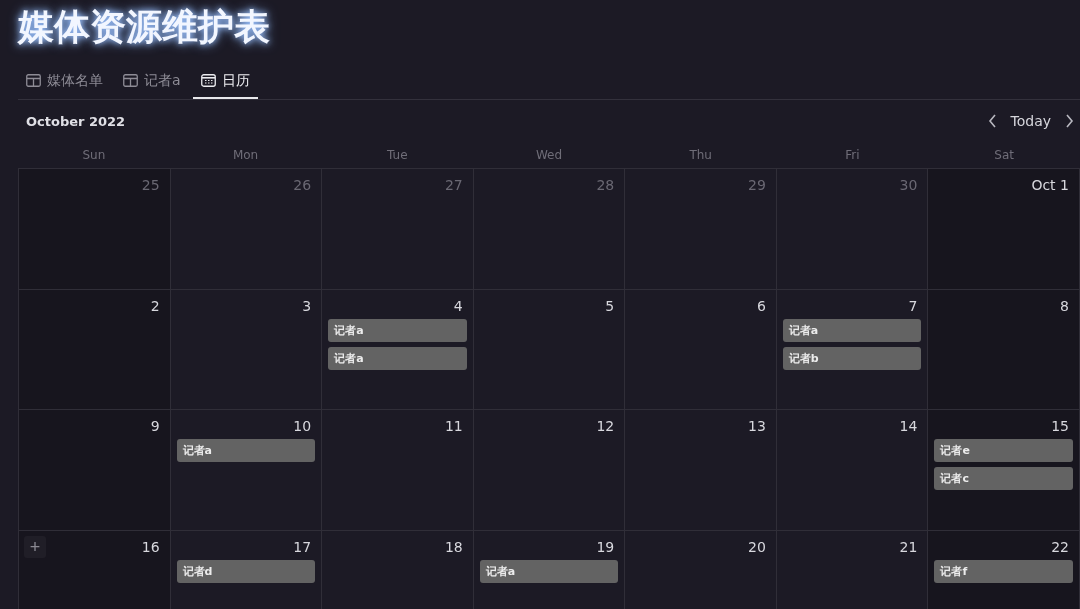  Describe the element at coordinates (398, 569) in the screenshot. I see `day-cell: 18` at that location.